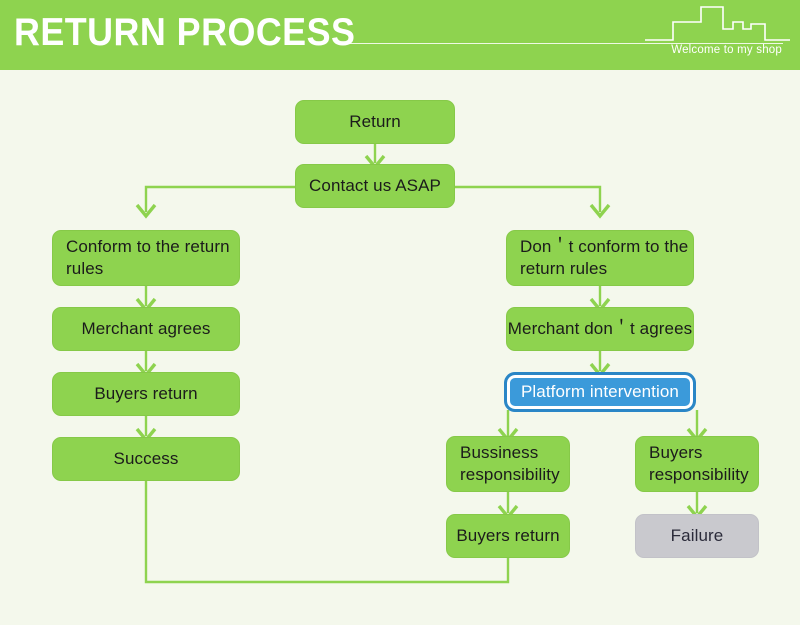 This screenshot has width=800, height=625. I want to click on node-failure: Failure, so click(697, 536).